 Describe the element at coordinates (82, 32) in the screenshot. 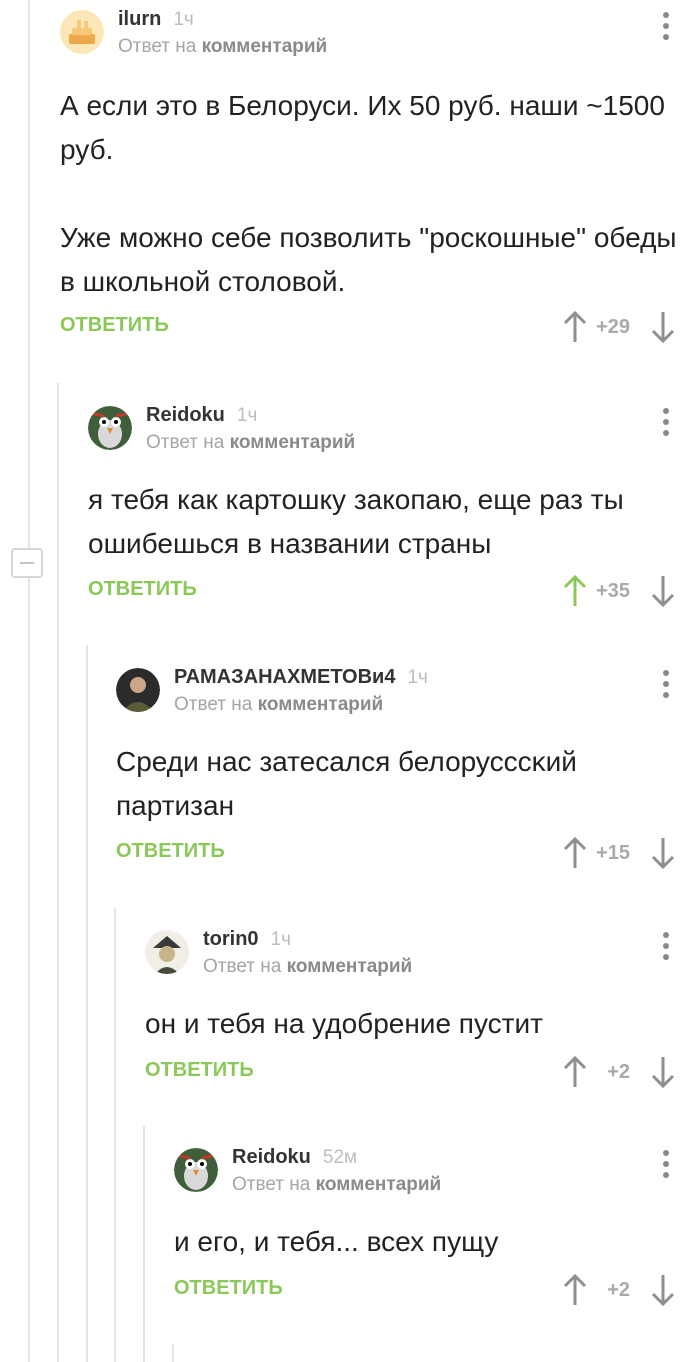

I see `cake-avatar-icon` at that location.